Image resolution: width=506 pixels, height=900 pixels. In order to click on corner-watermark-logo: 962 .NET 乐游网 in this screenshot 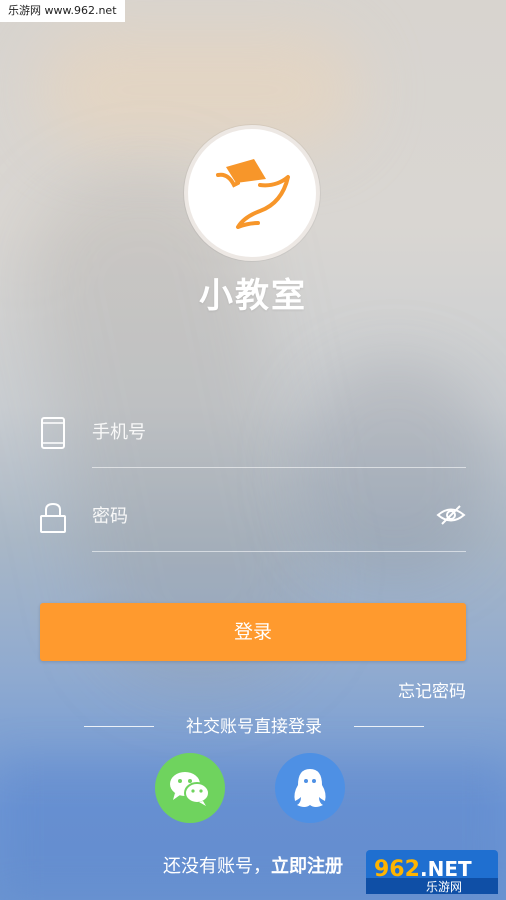, I will do `click(432, 872)`.